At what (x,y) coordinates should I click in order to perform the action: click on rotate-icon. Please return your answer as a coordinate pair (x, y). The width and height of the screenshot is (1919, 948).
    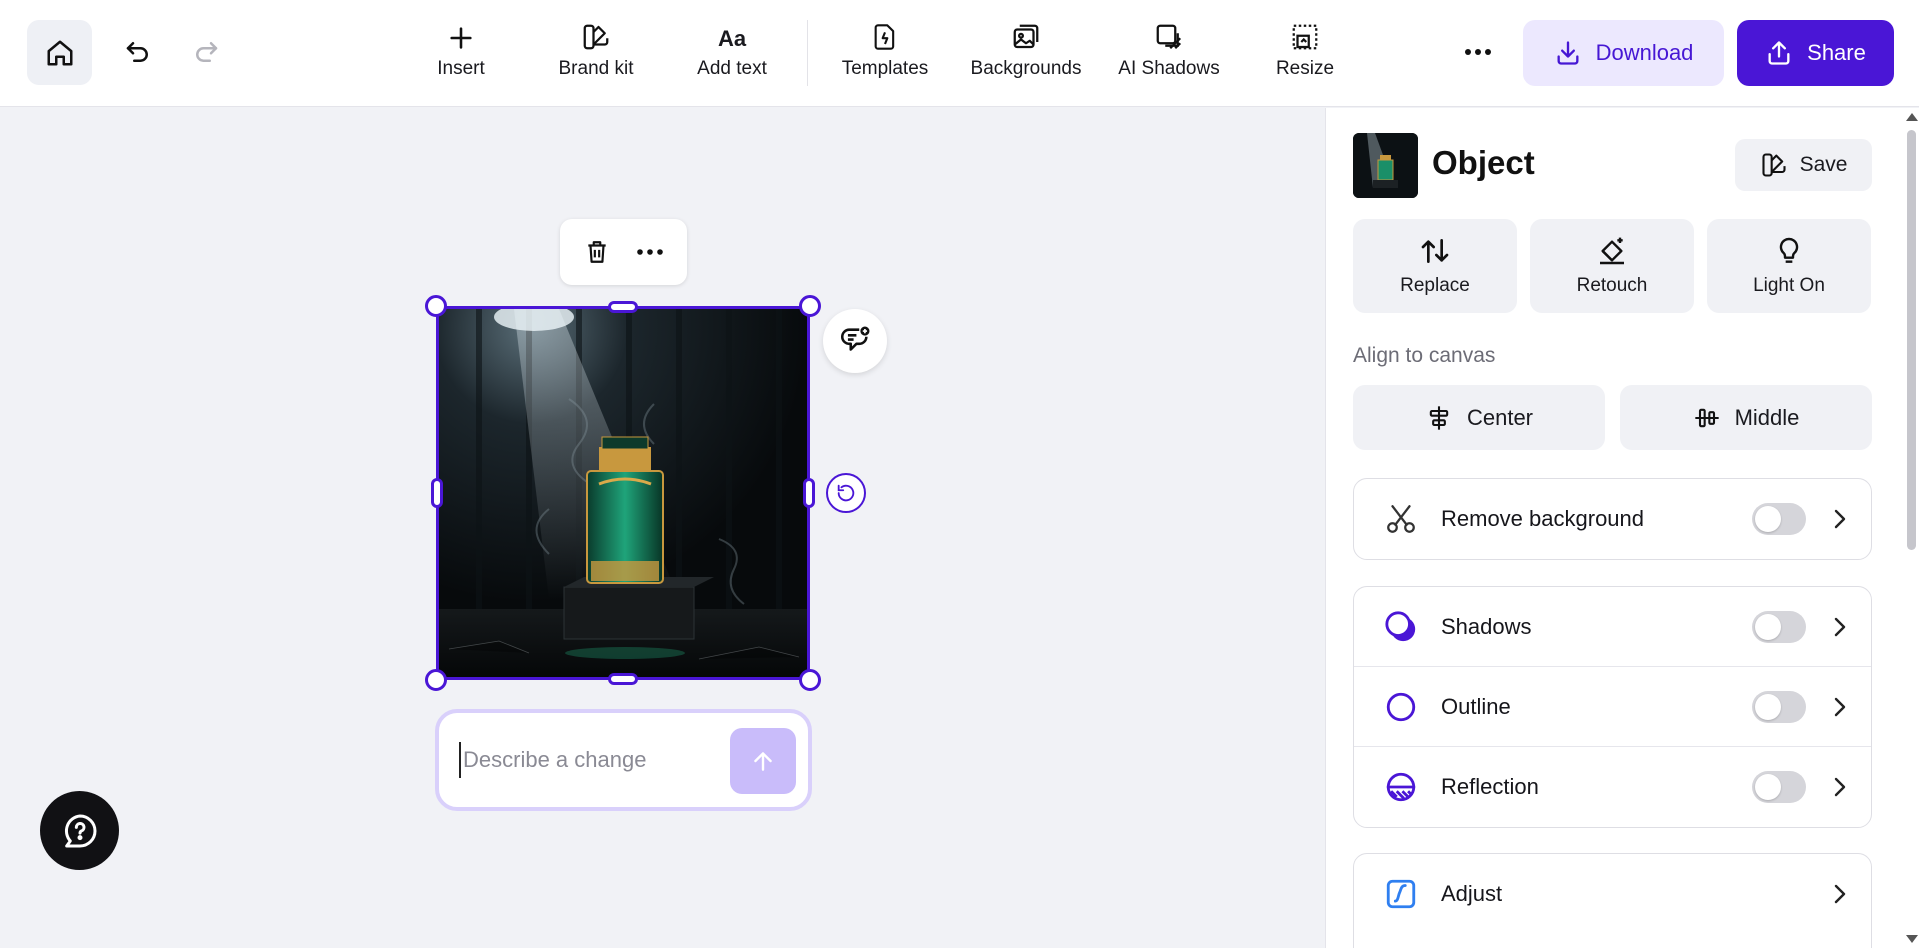
    Looking at the image, I should click on (846, 493).